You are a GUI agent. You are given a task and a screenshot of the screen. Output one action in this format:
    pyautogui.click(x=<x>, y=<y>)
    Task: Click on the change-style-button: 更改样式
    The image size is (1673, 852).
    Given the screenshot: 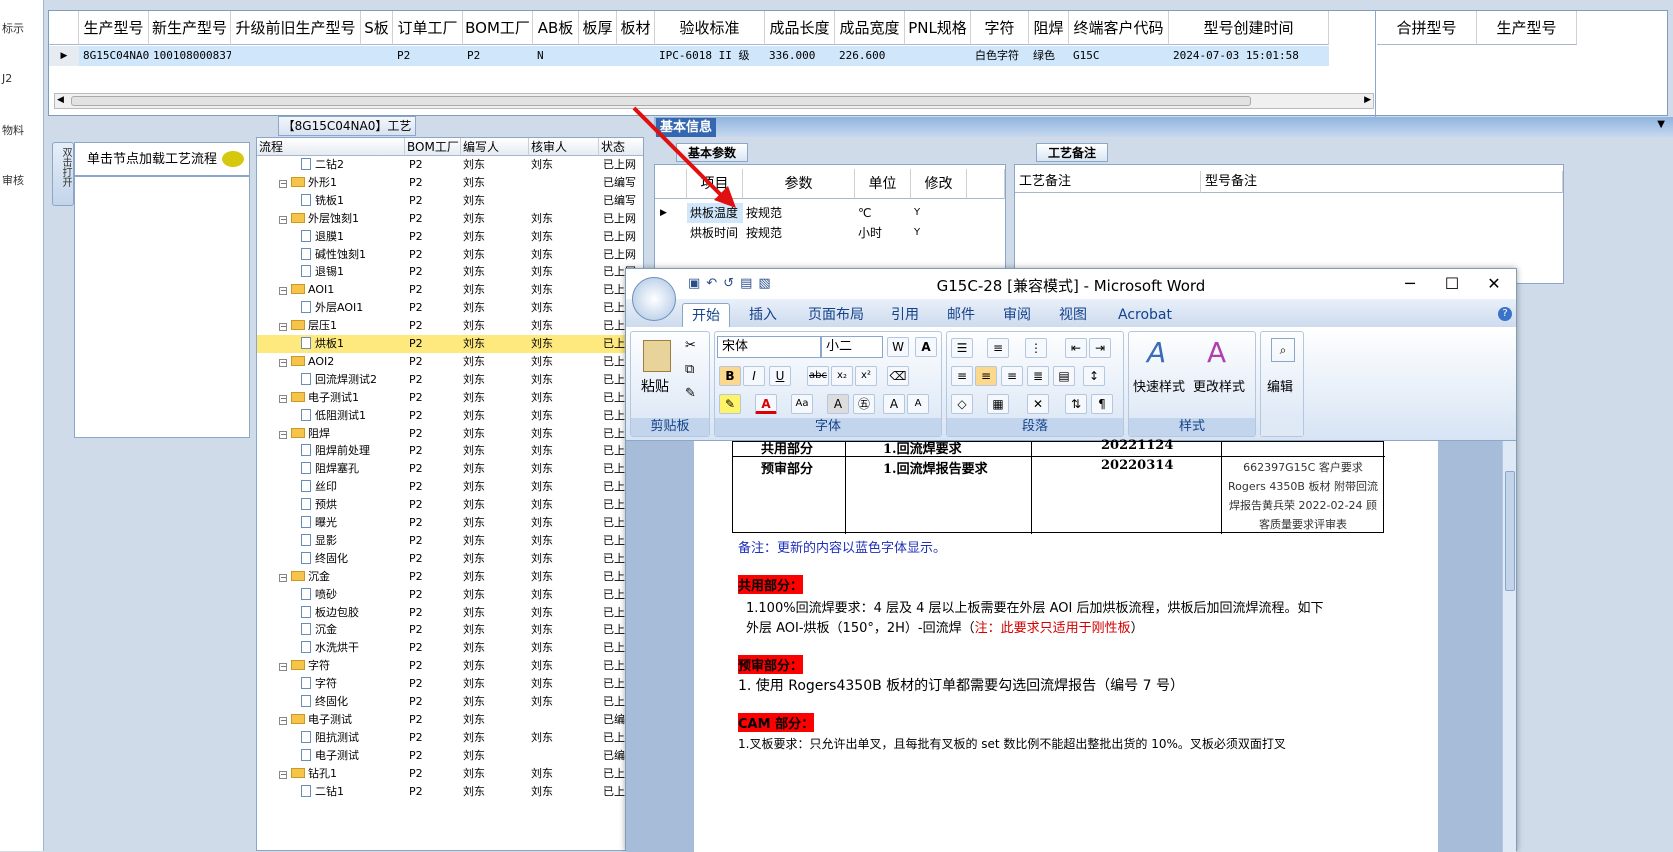 What is the action you would take?
    pyautogui.click(x=1219, y=385)
    